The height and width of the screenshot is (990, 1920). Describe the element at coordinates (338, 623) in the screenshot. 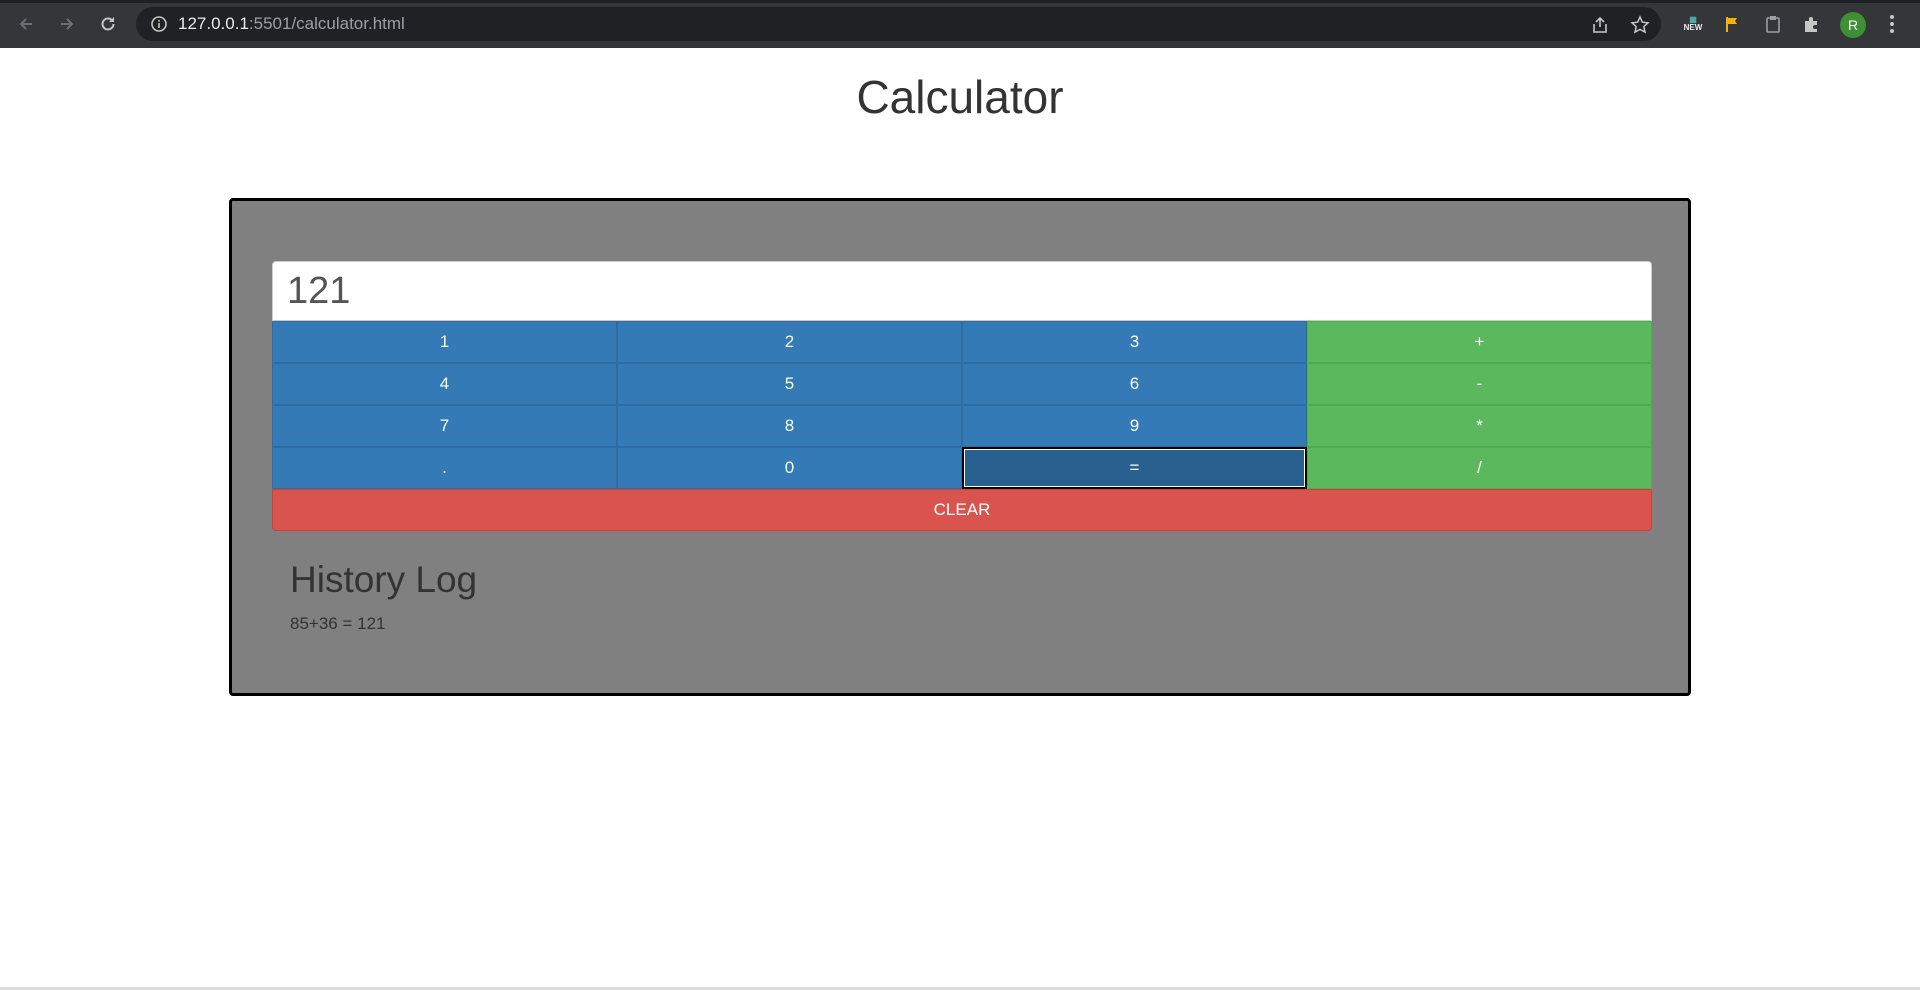

I see `history-entry: 85+36 = 121` at that location.